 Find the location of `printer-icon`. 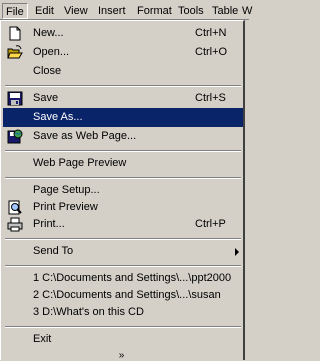

printer-icon is located at coordinates (15, 224).